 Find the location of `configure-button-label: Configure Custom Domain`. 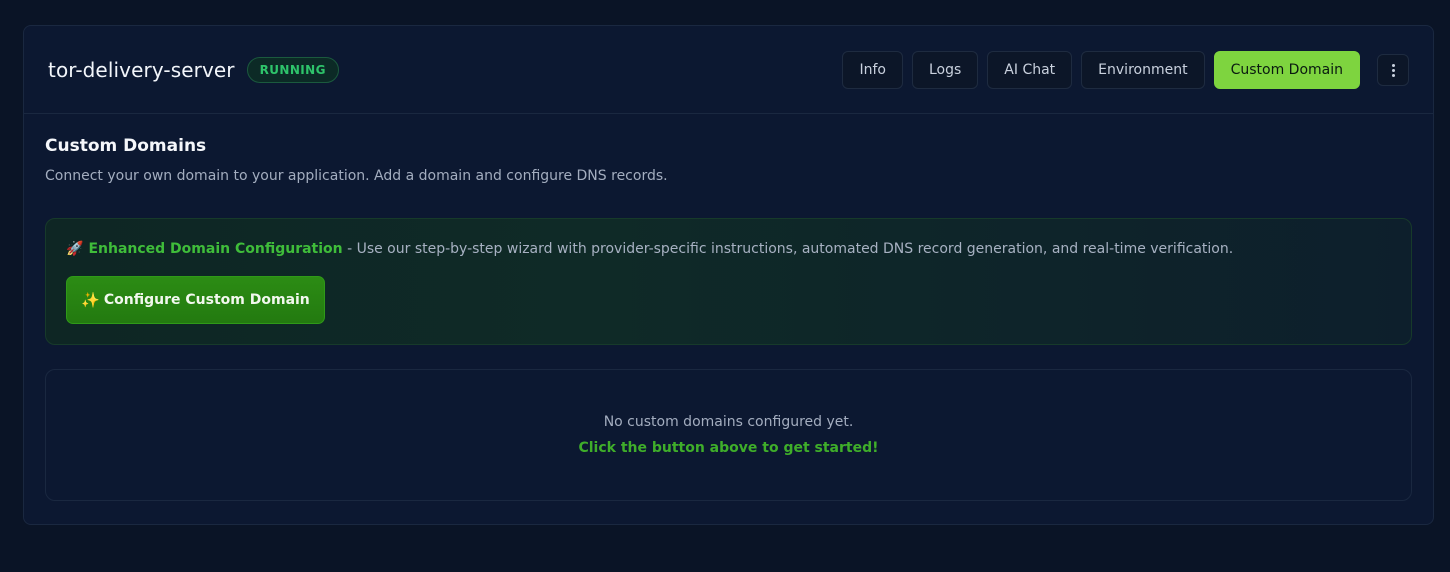

configure-button-label: Configure Custom Domain is located at coordinates (206, 300).